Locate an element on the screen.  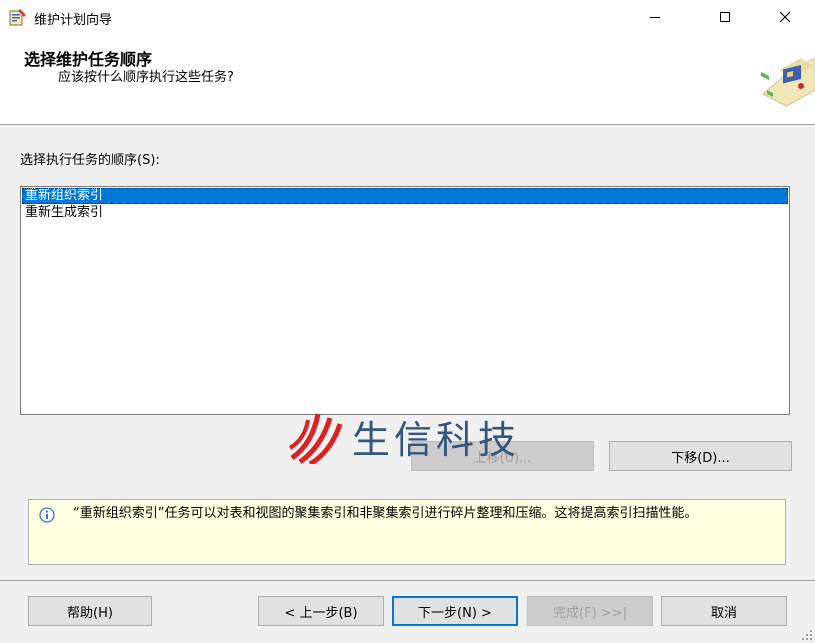
cancel-button: 取消 is located at coordinates (724, 611).